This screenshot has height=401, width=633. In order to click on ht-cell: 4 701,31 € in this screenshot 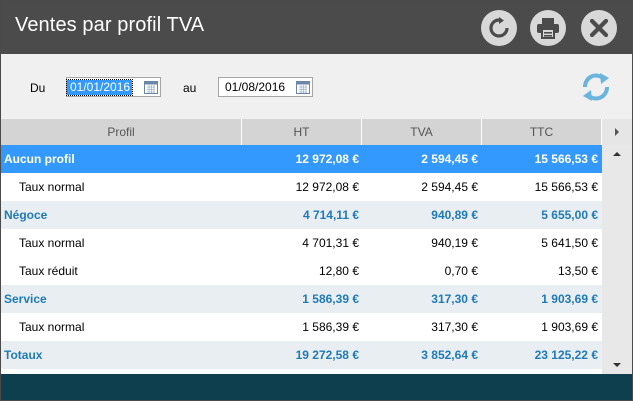, I will do `click(330, 243)`.